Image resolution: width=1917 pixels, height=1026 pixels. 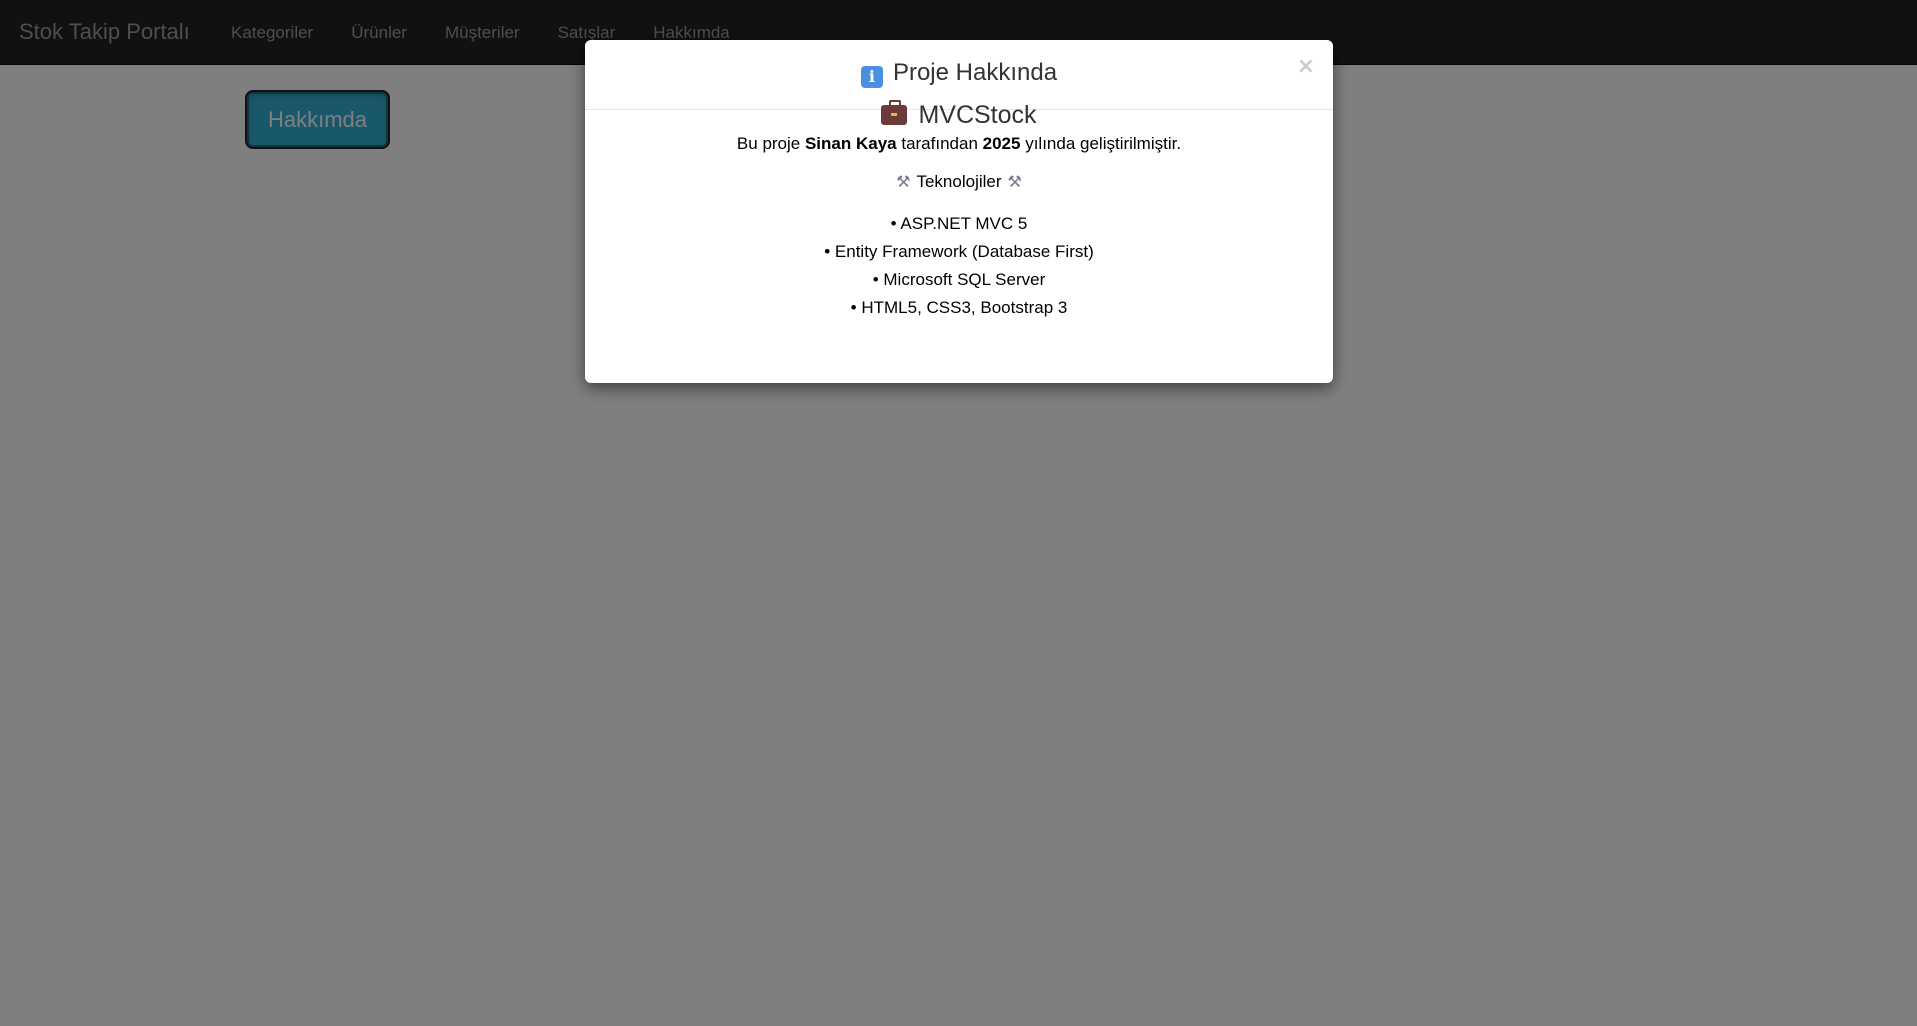 I want to click on info-icon: i, so click(x=871, y=77).